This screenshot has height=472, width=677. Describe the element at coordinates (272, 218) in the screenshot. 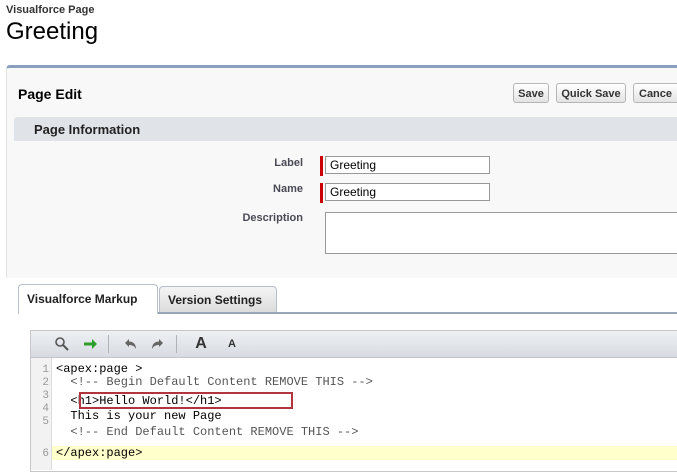

I see `description-field-label: Description` at that location.